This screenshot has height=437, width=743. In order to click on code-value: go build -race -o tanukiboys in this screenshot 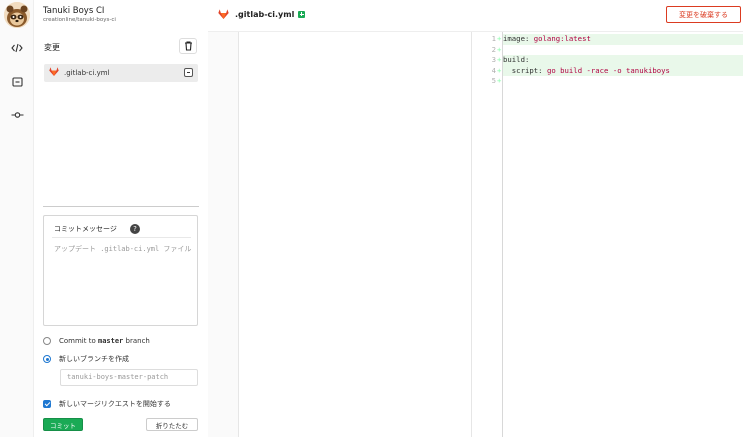, I will do `click(606, 70)`.